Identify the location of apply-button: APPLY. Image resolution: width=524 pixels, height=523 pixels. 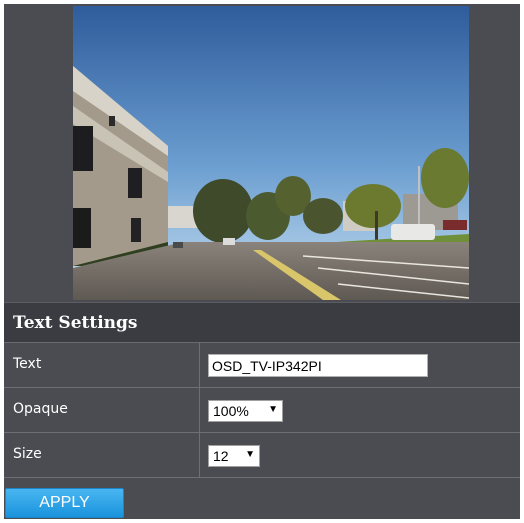
(64, 503).